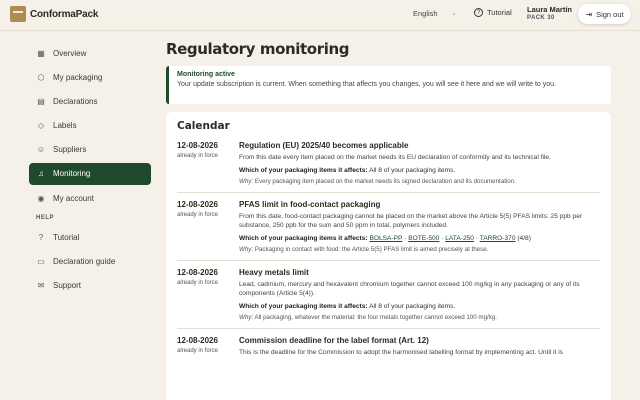 This screenshot has width=640, height=400. I want to click on sidebar-item-tutorial: ? Tutorial, so click(90, 237).